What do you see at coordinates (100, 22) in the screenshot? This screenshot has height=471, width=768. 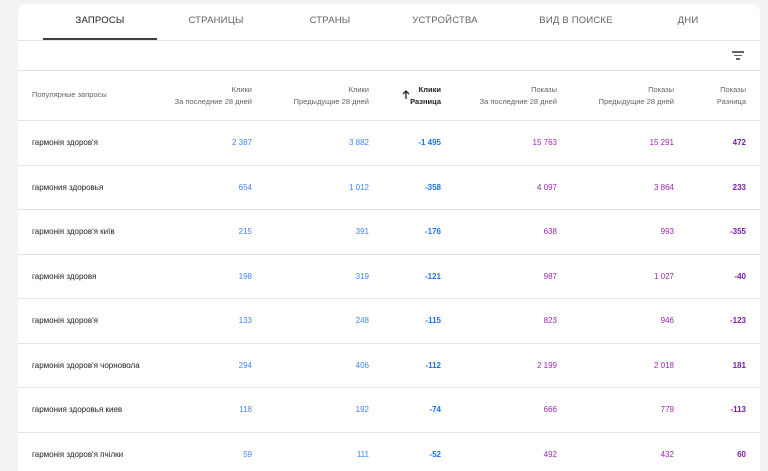 I see `tab-queries: ЗАПРОСЫ` at bounding box center [100, 22].